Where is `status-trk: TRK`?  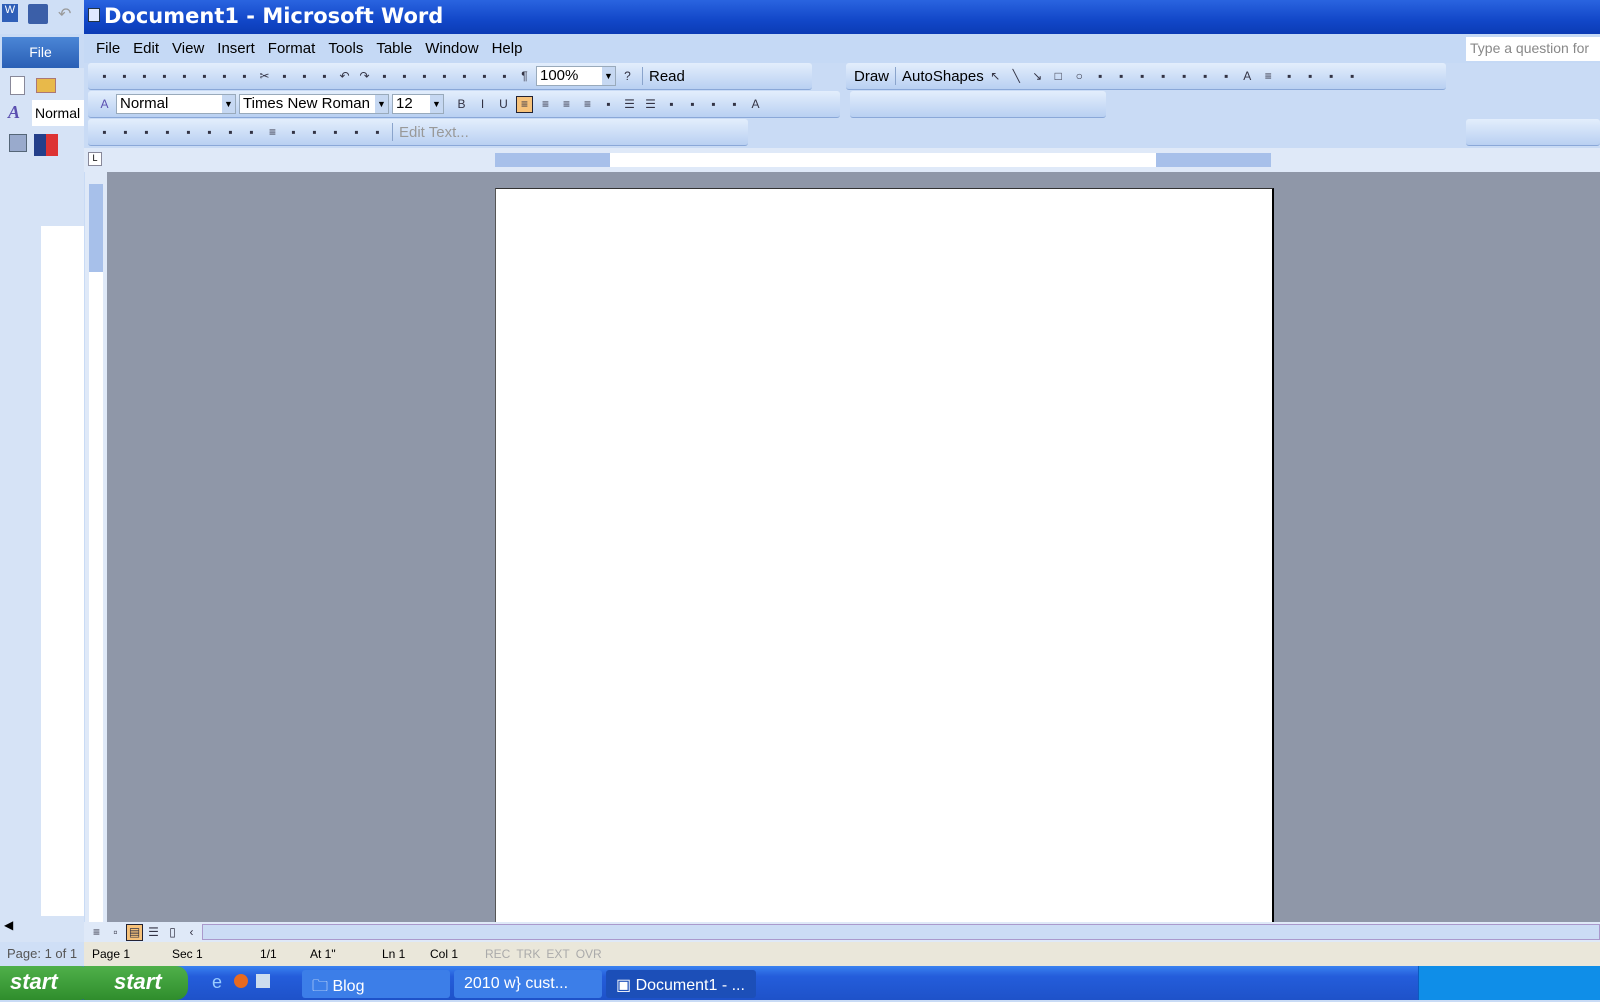 status-trk: TRK is located at coordinates (528, 954).